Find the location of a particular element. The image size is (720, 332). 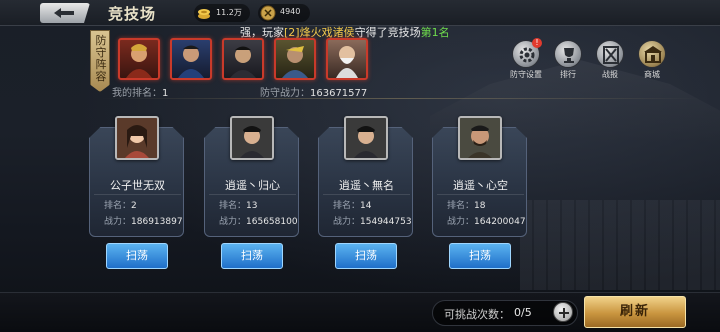

add-challenge-button is located at coordinates (563, 312).